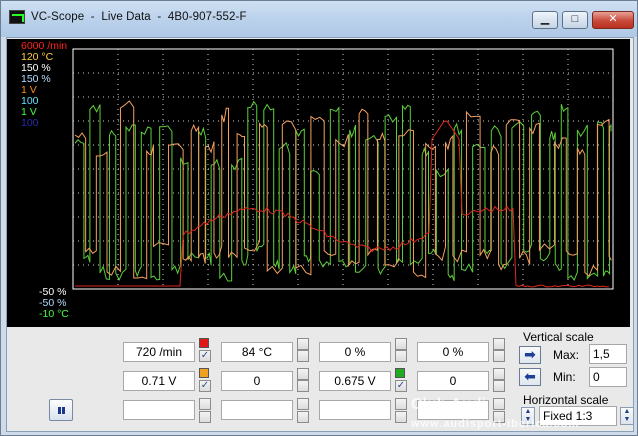 The image size is (638, 436). I want to click on arrow-right-button: ➡, so click(530, 355).